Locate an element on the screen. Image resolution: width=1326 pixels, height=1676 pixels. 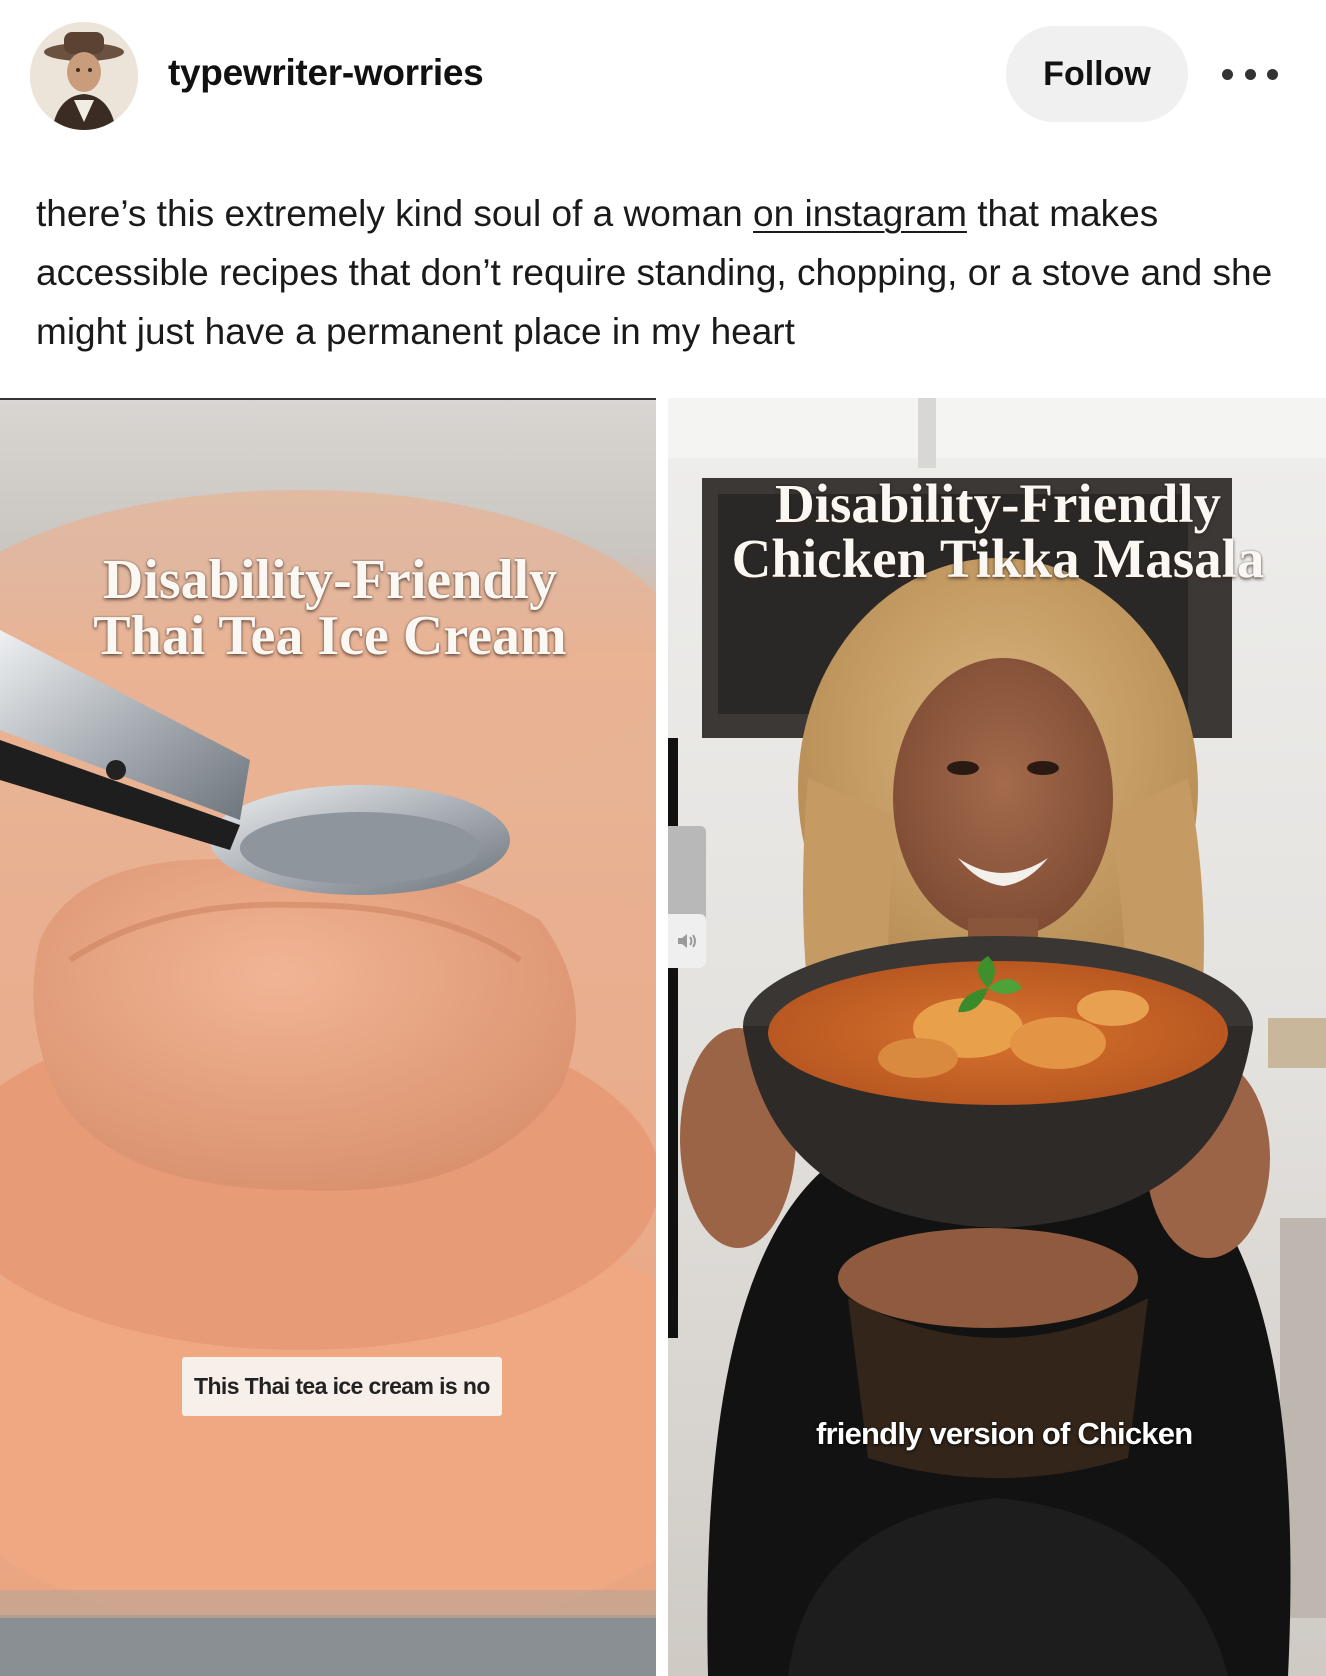
volume-icon is located at coordinates (687, 941).